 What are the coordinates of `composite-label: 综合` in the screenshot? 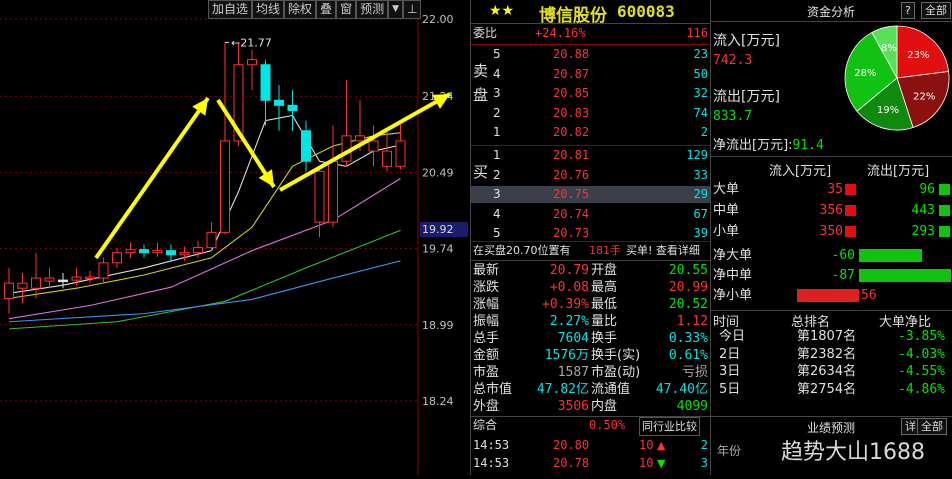 It's located at (485, 425).